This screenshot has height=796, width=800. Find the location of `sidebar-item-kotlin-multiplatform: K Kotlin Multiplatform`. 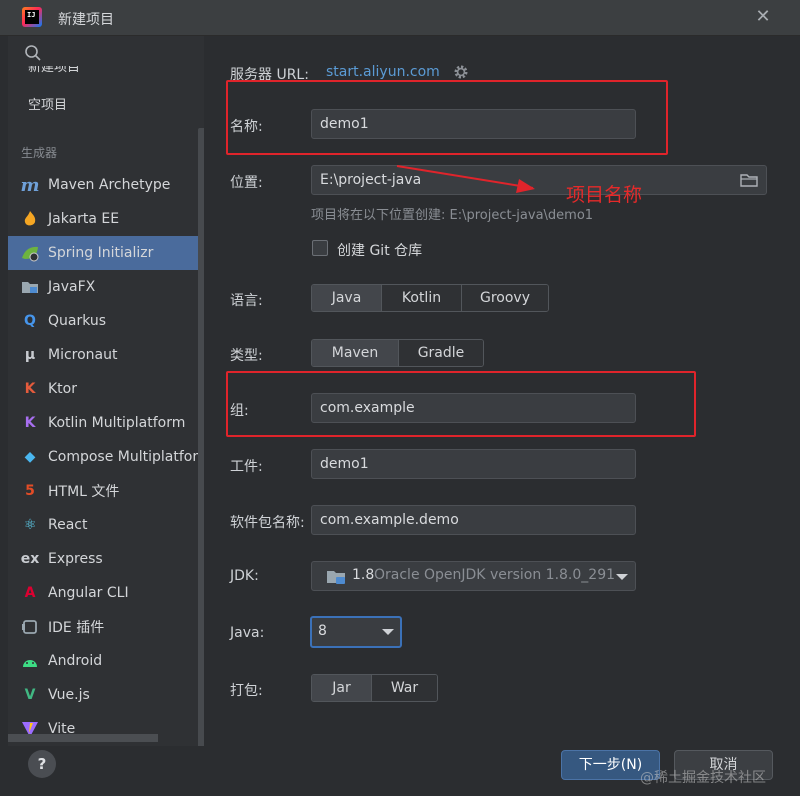

sidebar-item-kotlin-multiplatform: K Kotlin Multiplatform is located at coordinates (106, 423).